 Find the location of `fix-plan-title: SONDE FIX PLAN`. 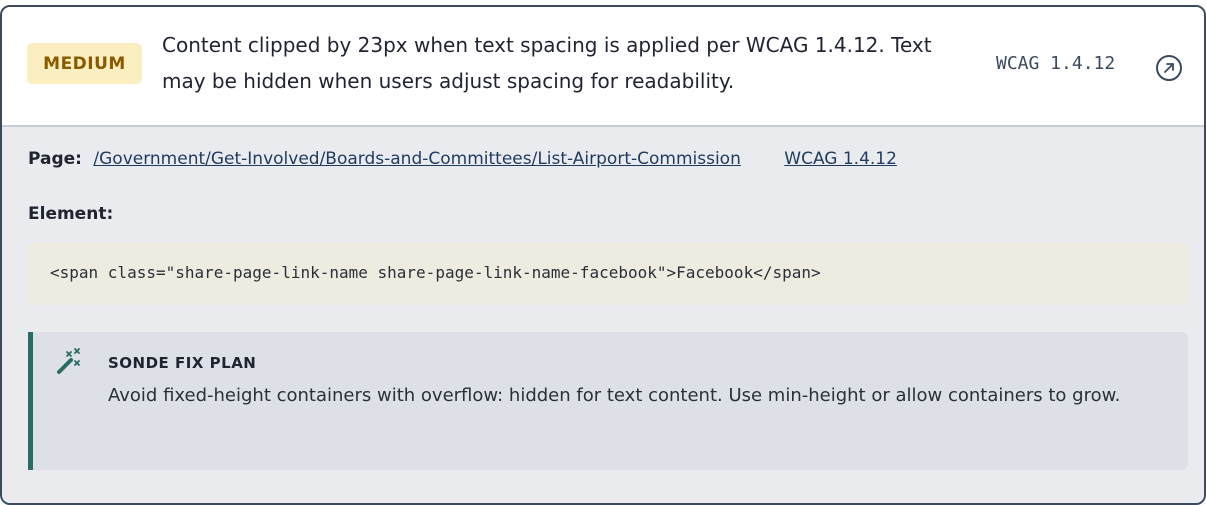

fix-plan-title: SONDE FIX PLAN is located at coordinates (182, 363).